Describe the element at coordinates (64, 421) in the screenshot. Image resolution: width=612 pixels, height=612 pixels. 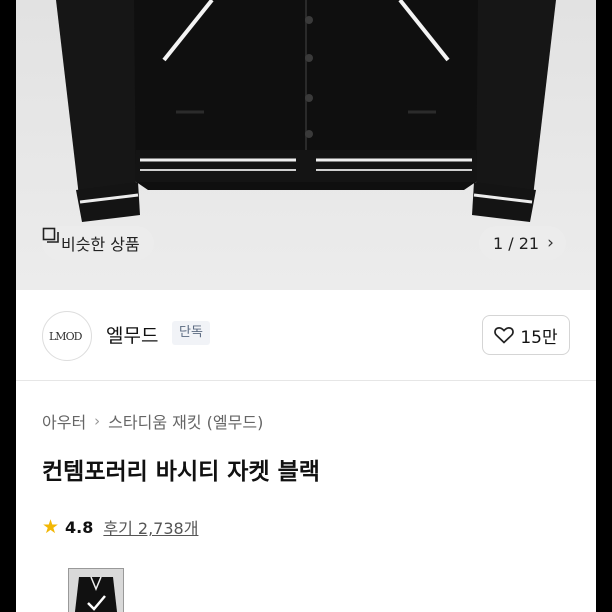
I see `breadcrumb-item-outer: 아우터` at that location.